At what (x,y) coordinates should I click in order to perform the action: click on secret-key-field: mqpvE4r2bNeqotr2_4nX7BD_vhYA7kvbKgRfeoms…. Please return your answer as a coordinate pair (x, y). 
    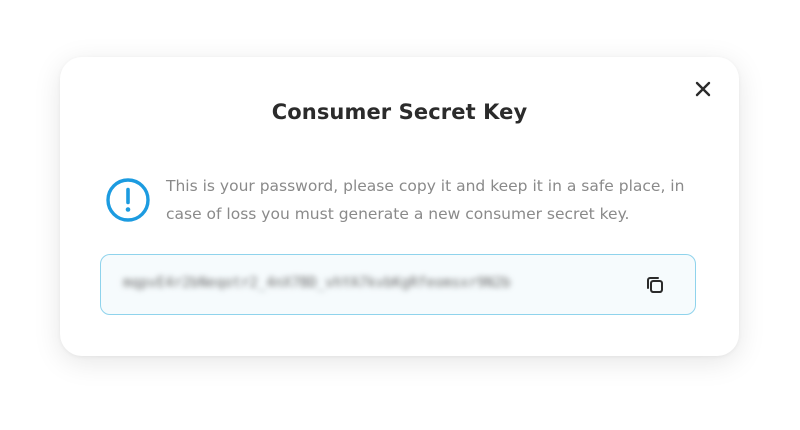
    Looking at the image, I should click on (398, 284).